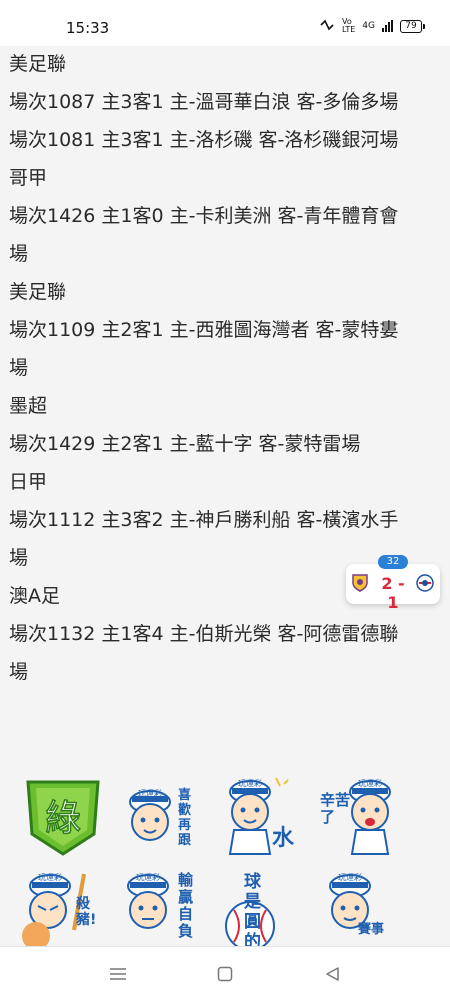 The height and width of the screenshot is (1001, 450). What do you see at coordinates (204, 216) in the screenshot?
I see `text-line: 場次1426 主1客0 主-卡利美洲 客-青年體育會` at bounding box center [204, 216].